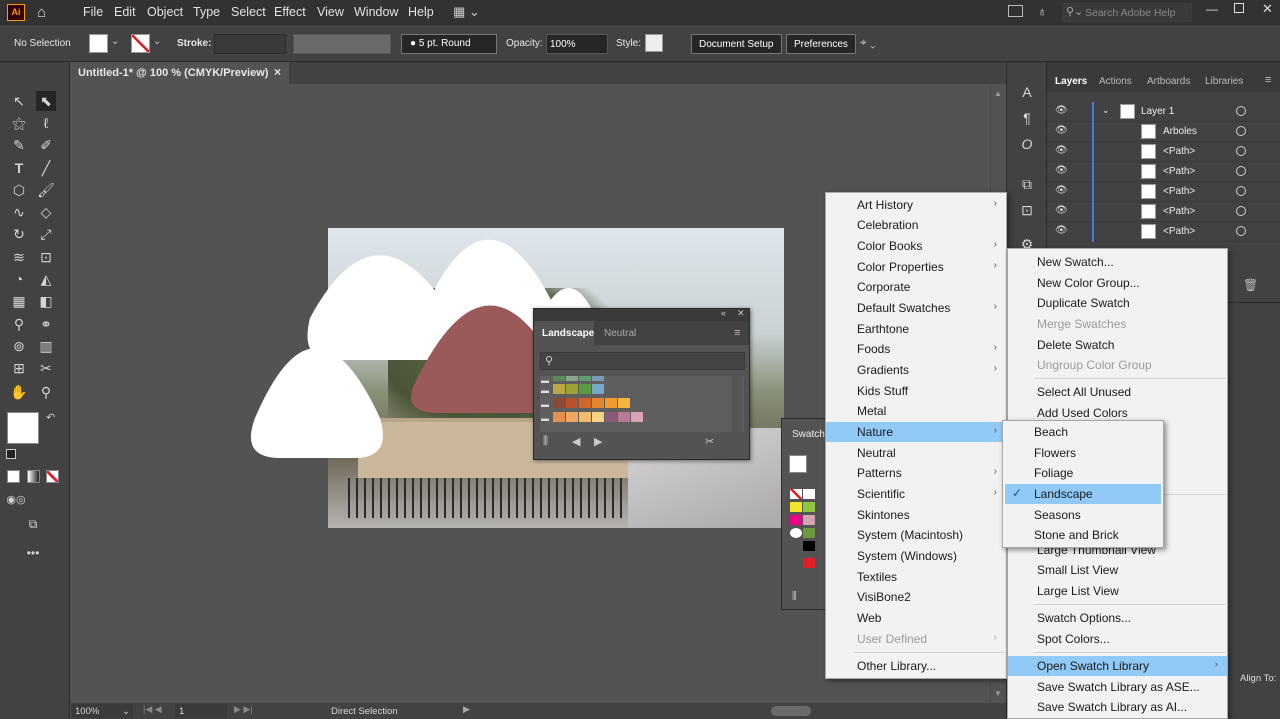  Describe the element at coordinates (916, 432) in the screenshot. I see `menu-item-nature: Nature ›` at that location.